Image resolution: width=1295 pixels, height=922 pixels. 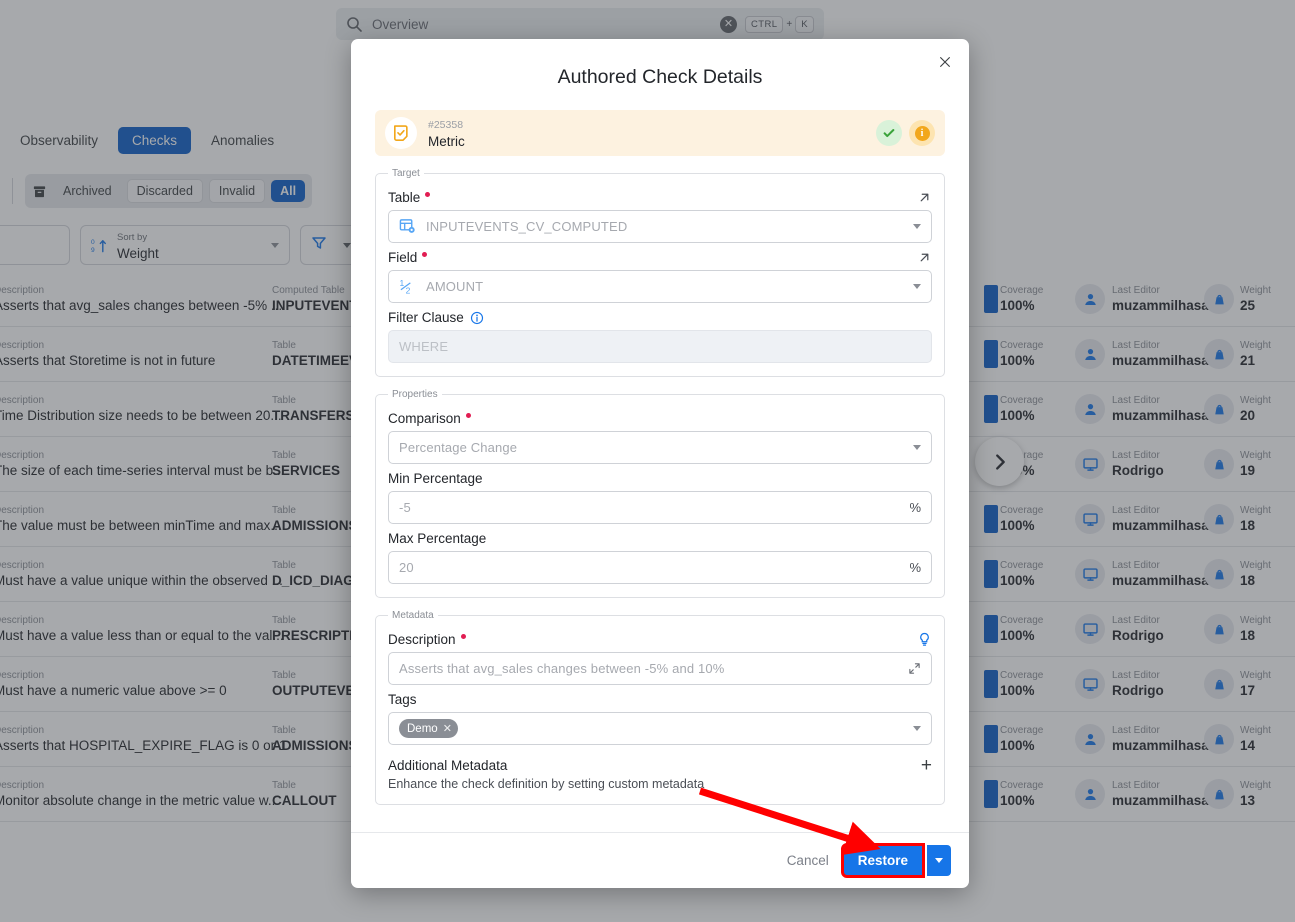 I want to click on status-badges: i, so click(x=905, y=133).